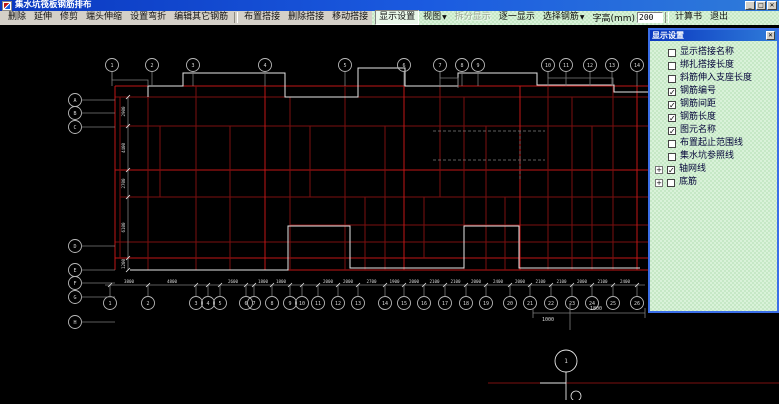 This screenshot has width=779, height=404. What do you see at coordinates (289, 304) in the screenshot?
I see `axis-bubble-bottom-label: 9` at bounding box center [289, 304].